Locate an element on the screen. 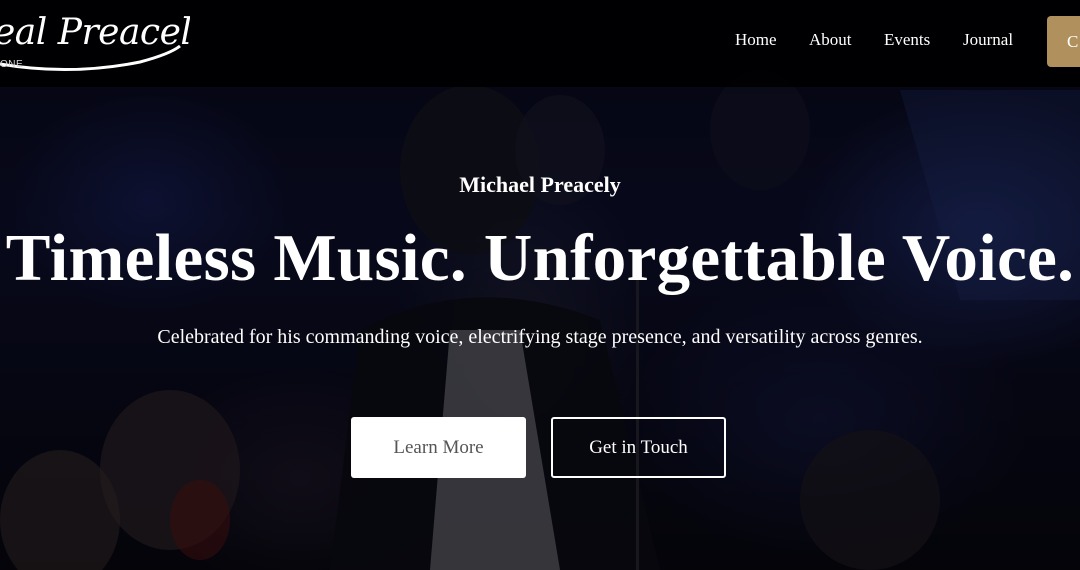  hero-eyebrow: Michael Preacely is located at coordinates (540, 184).